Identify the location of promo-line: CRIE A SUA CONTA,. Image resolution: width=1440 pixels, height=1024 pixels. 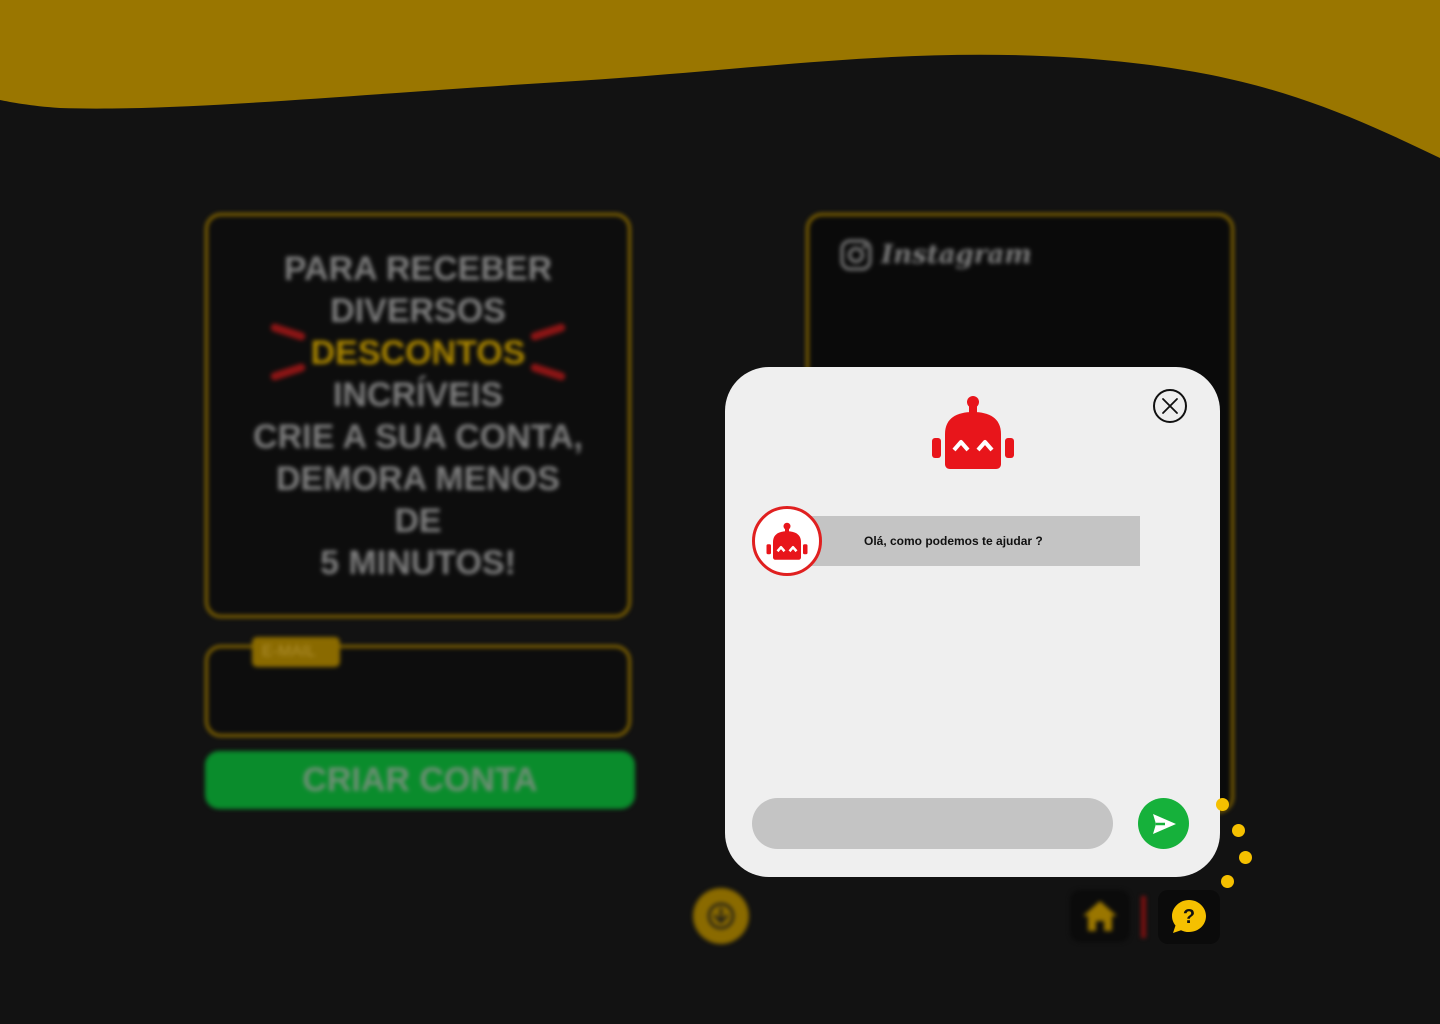
(418, 437).